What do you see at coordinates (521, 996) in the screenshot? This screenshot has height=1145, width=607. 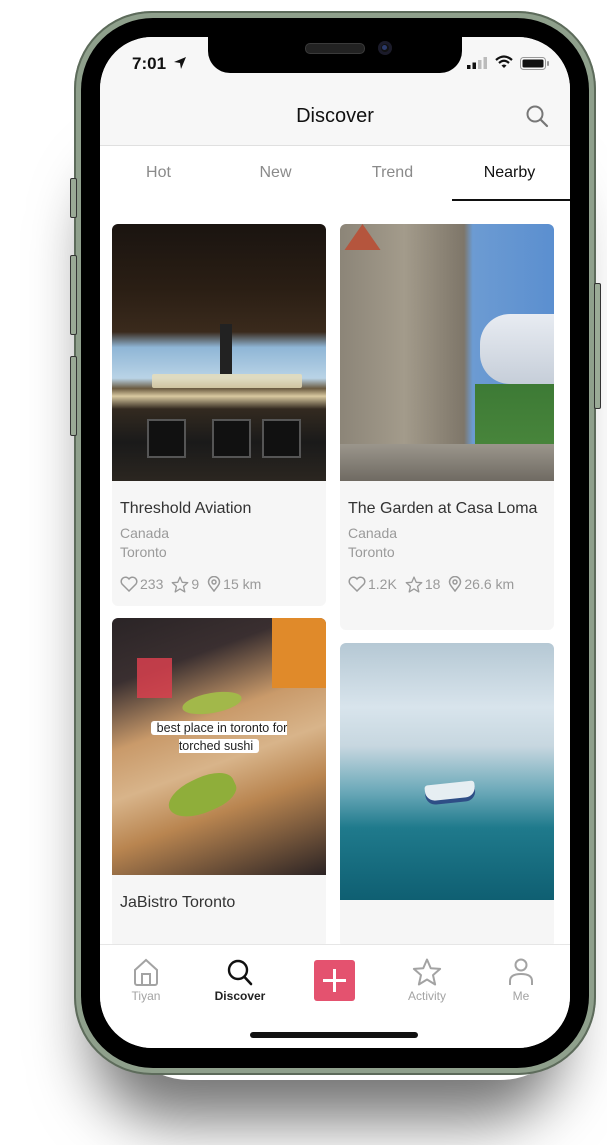 I see `tabbar-label: Me` at bounding box center [521, 996].